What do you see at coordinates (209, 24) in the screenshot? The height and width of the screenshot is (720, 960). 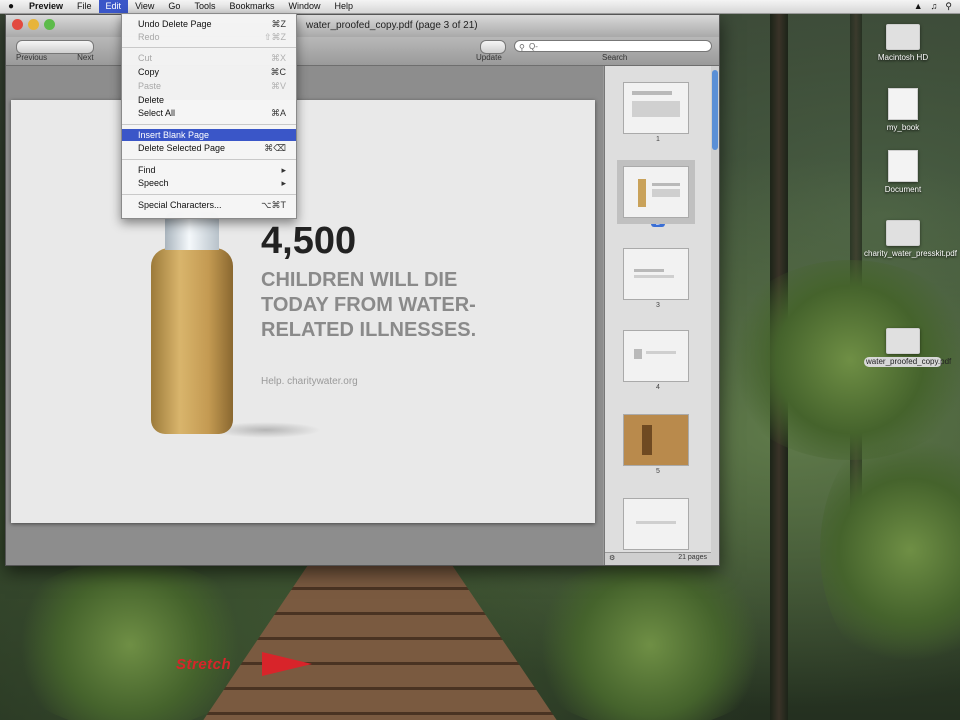 I see `menu-item-undo: Undo Delete Page ⌘Z` at bounding box center [209, 24].